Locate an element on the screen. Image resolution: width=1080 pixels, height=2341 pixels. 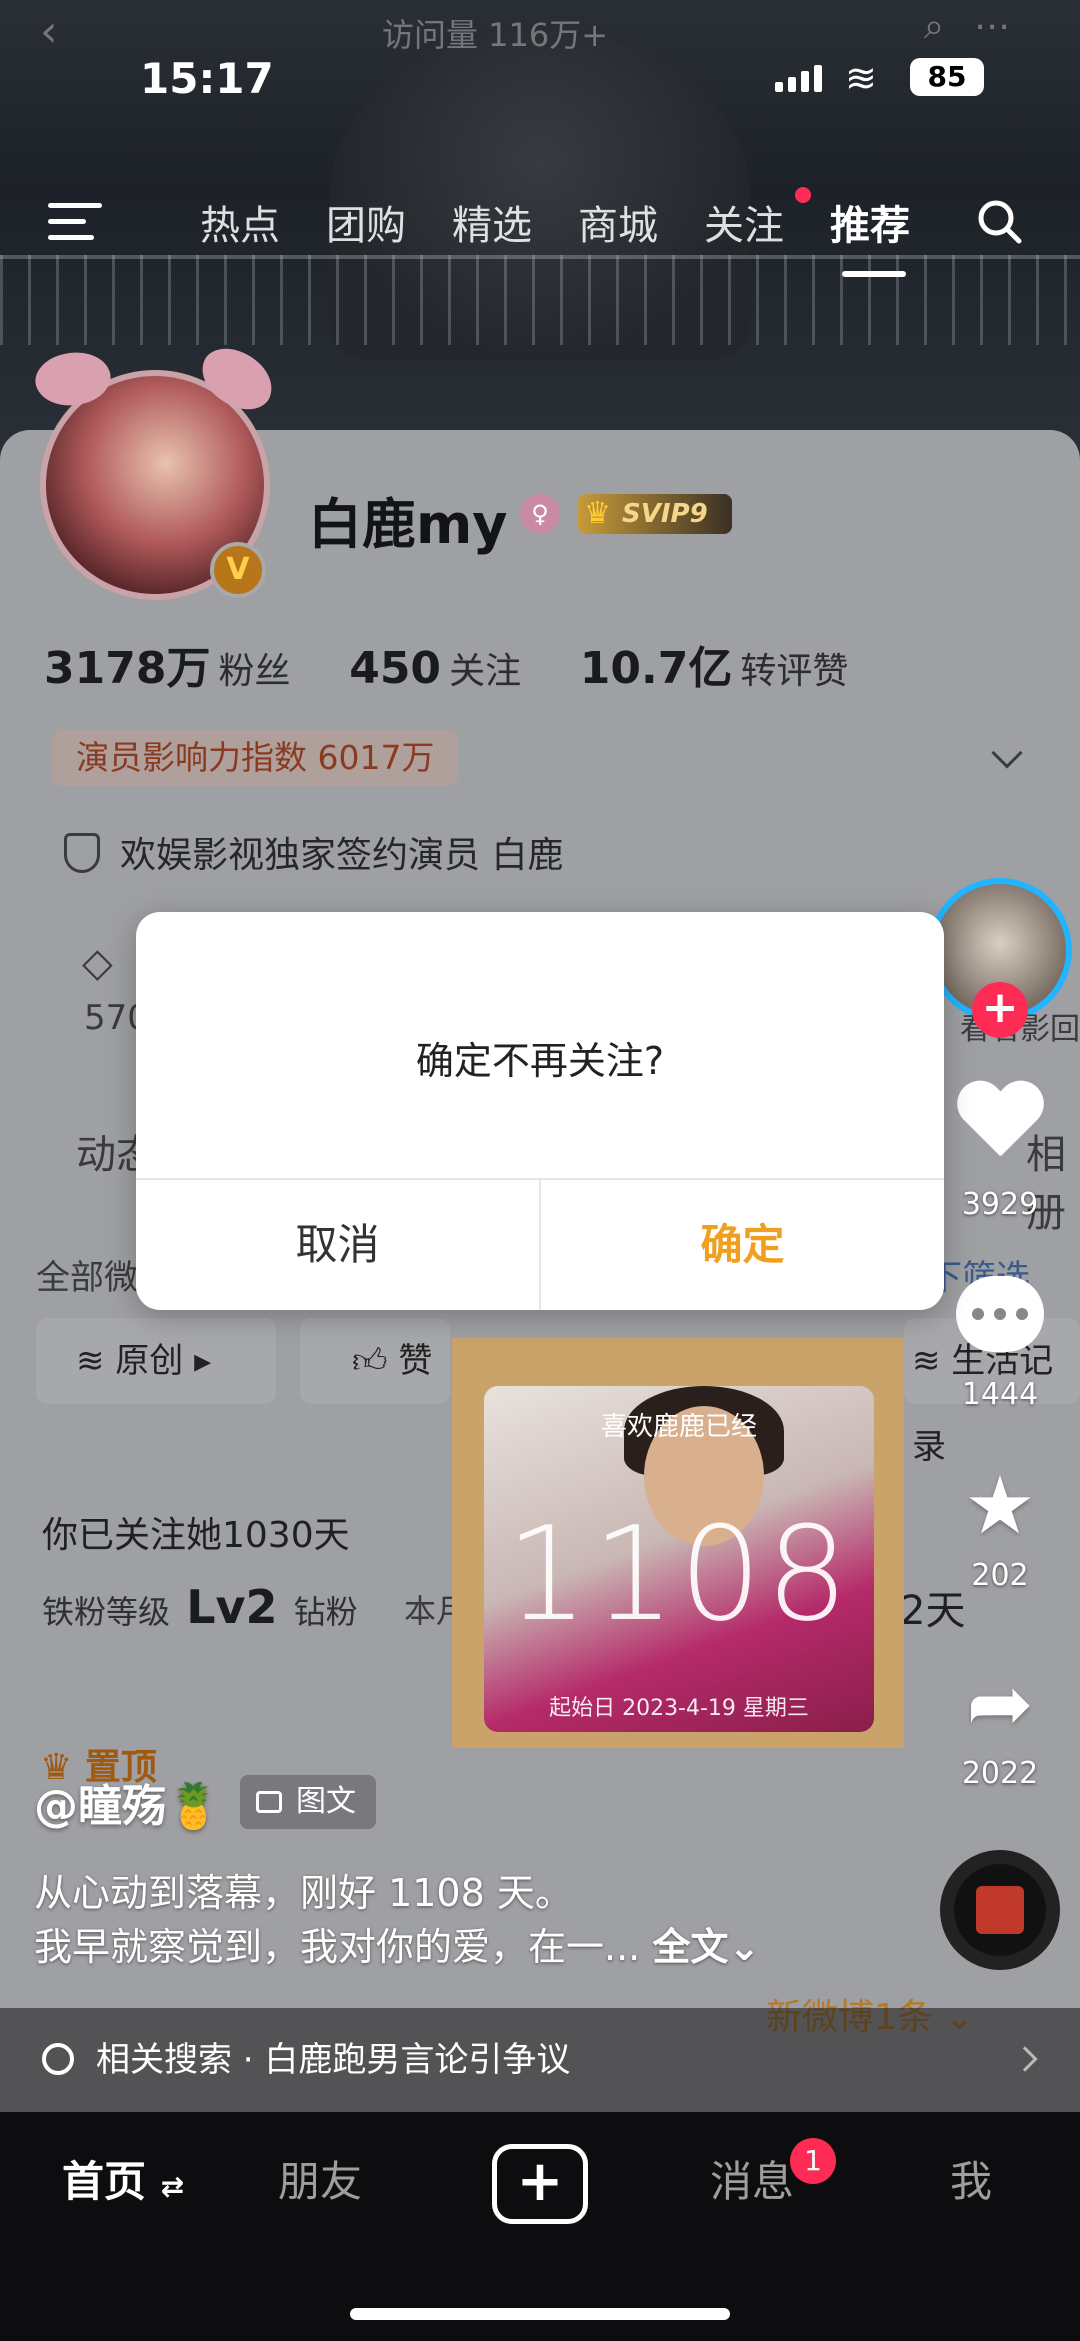
child-photo: 喜欢鹿鹿已经 1108 起始日 2023-4-19 星期三 is located at coordinates (679, 1559).